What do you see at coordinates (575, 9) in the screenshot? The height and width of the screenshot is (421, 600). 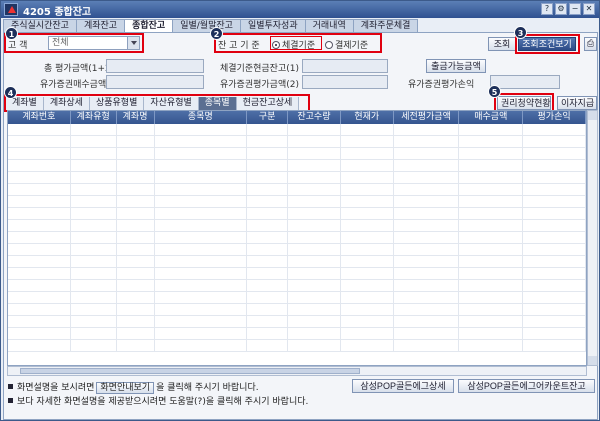 I see `minimize-icon: −` at bounding box center [575, 9].